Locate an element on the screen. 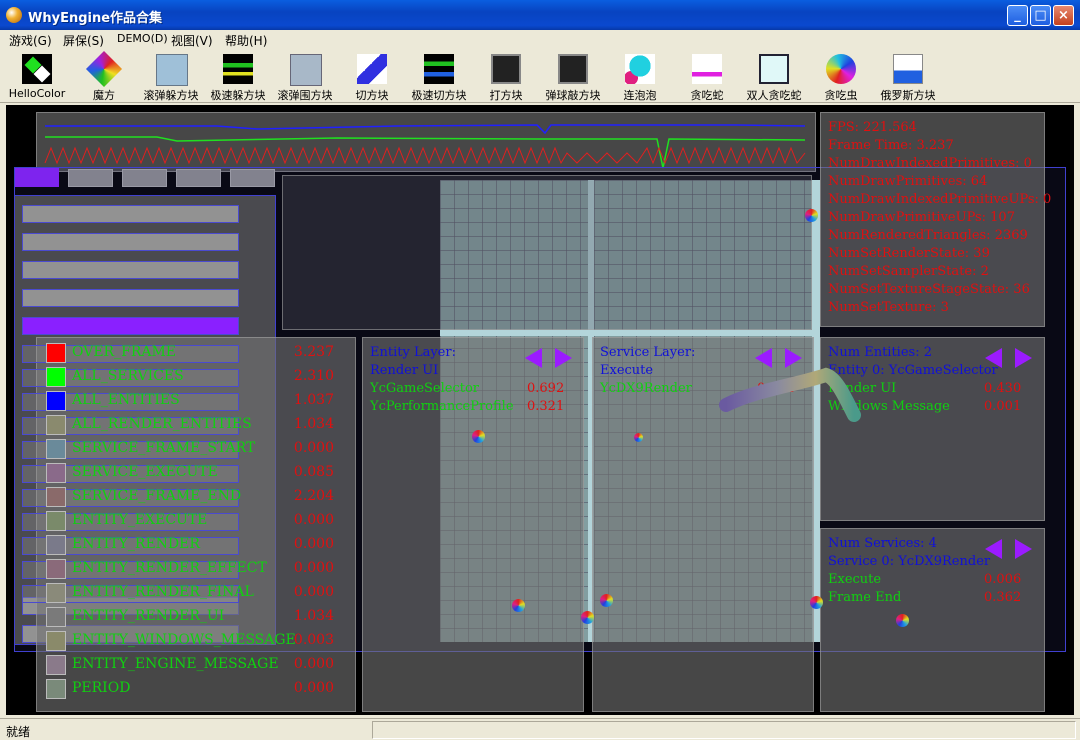  stat-line: FPS: 221.564 is located at coordinates (872, 127).